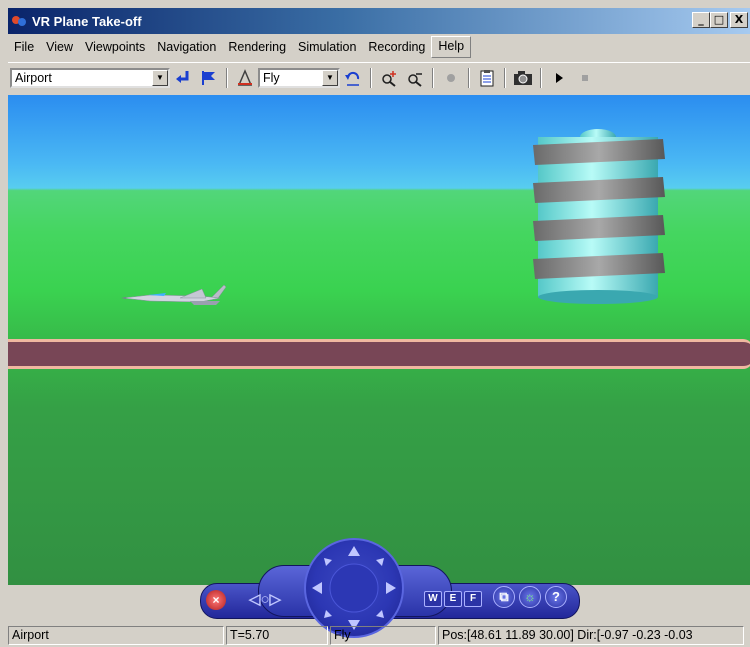 This screenshot has width=750, height=647. What do you see at coordinates (299, 78) in the screenshot?
I see `navigation-mode-select: Fly ▼` at bounding box center [299, 78].